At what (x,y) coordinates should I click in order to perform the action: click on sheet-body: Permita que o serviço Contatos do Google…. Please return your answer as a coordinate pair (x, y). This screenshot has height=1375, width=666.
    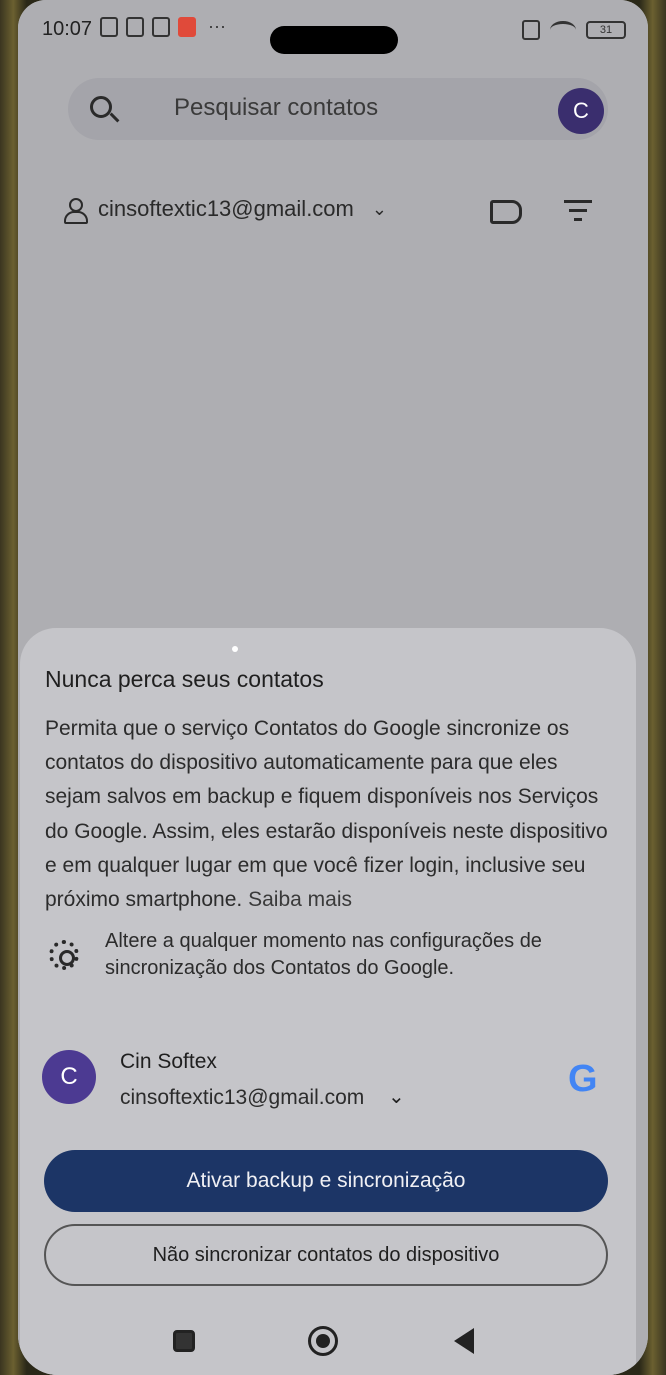
    Looking at the image, I should click on (330, 814).